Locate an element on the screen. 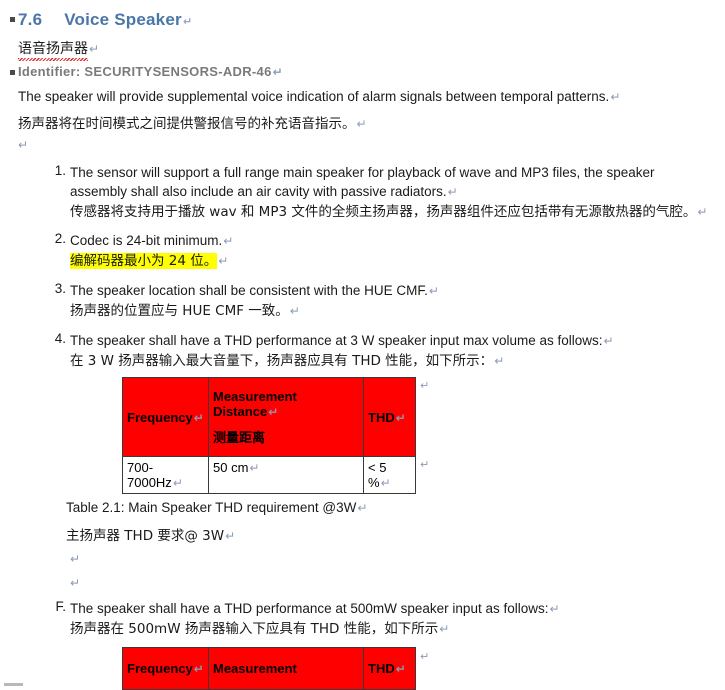 The image size is (725, 690). table-caption-chinese: 主扬声器 THD 要求@ 3W↵ is located at coordinates (150, 534).